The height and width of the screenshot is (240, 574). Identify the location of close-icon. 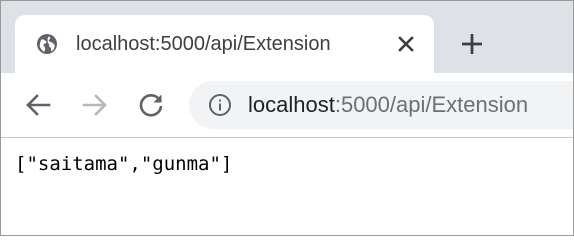
(406, 44).